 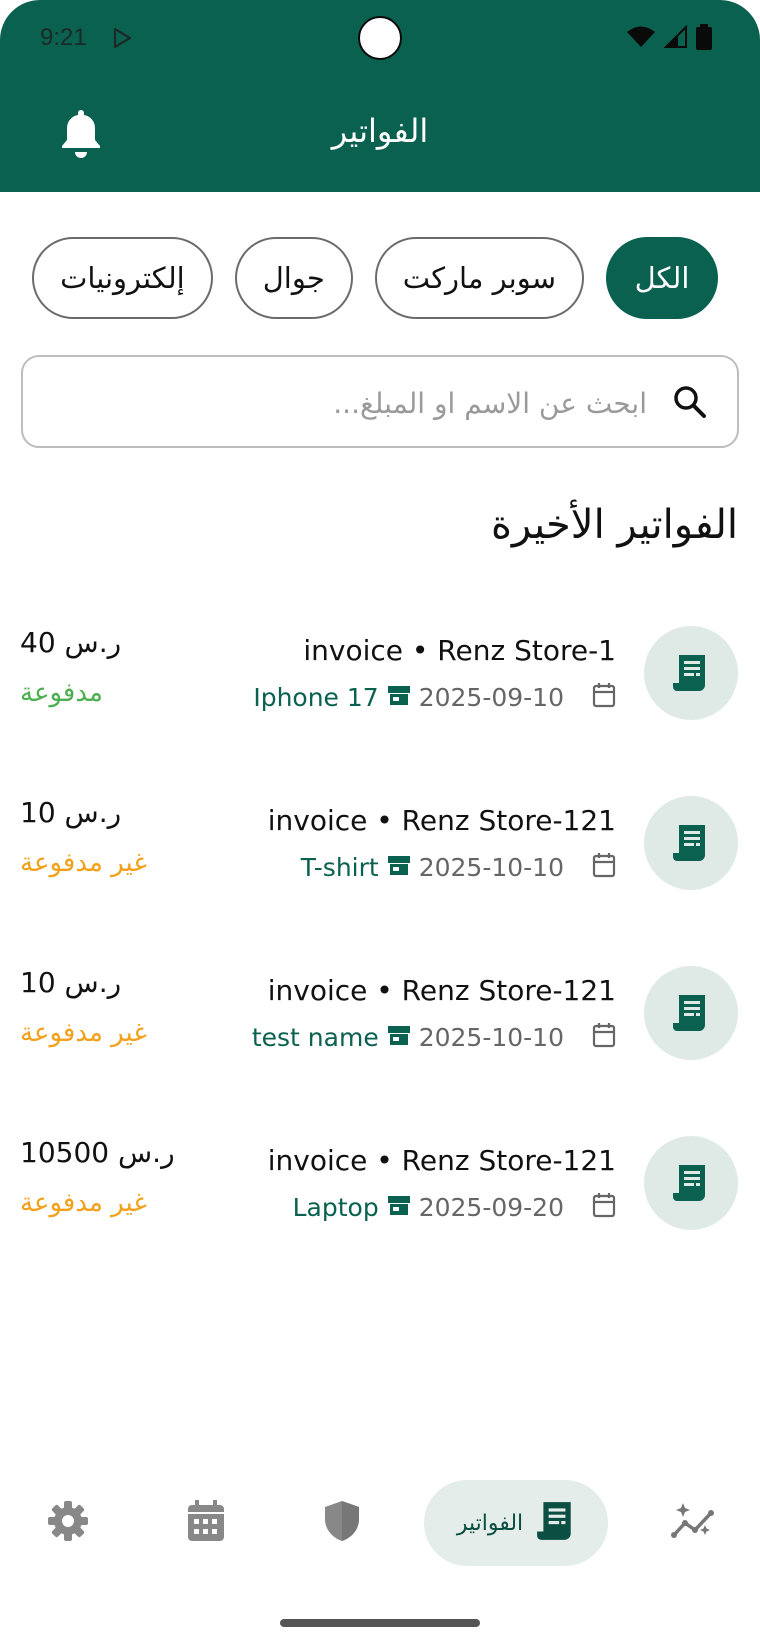 What do you see at coordinates (380, 131) in the screenshot?
I see `page-title: الفواتير` at bounding box center [380, 131].